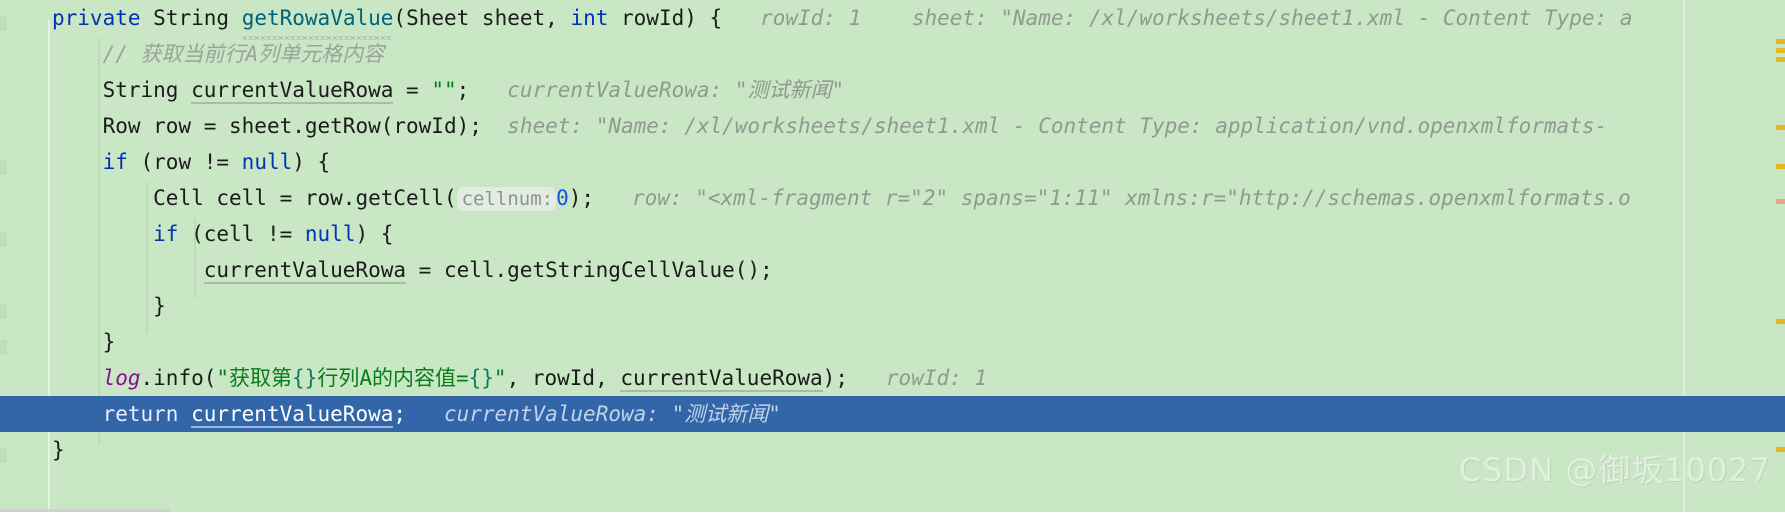  Describe the element at coordinates (892, 514) in the screenshot. I see `editor-bottom-edge` at that location.